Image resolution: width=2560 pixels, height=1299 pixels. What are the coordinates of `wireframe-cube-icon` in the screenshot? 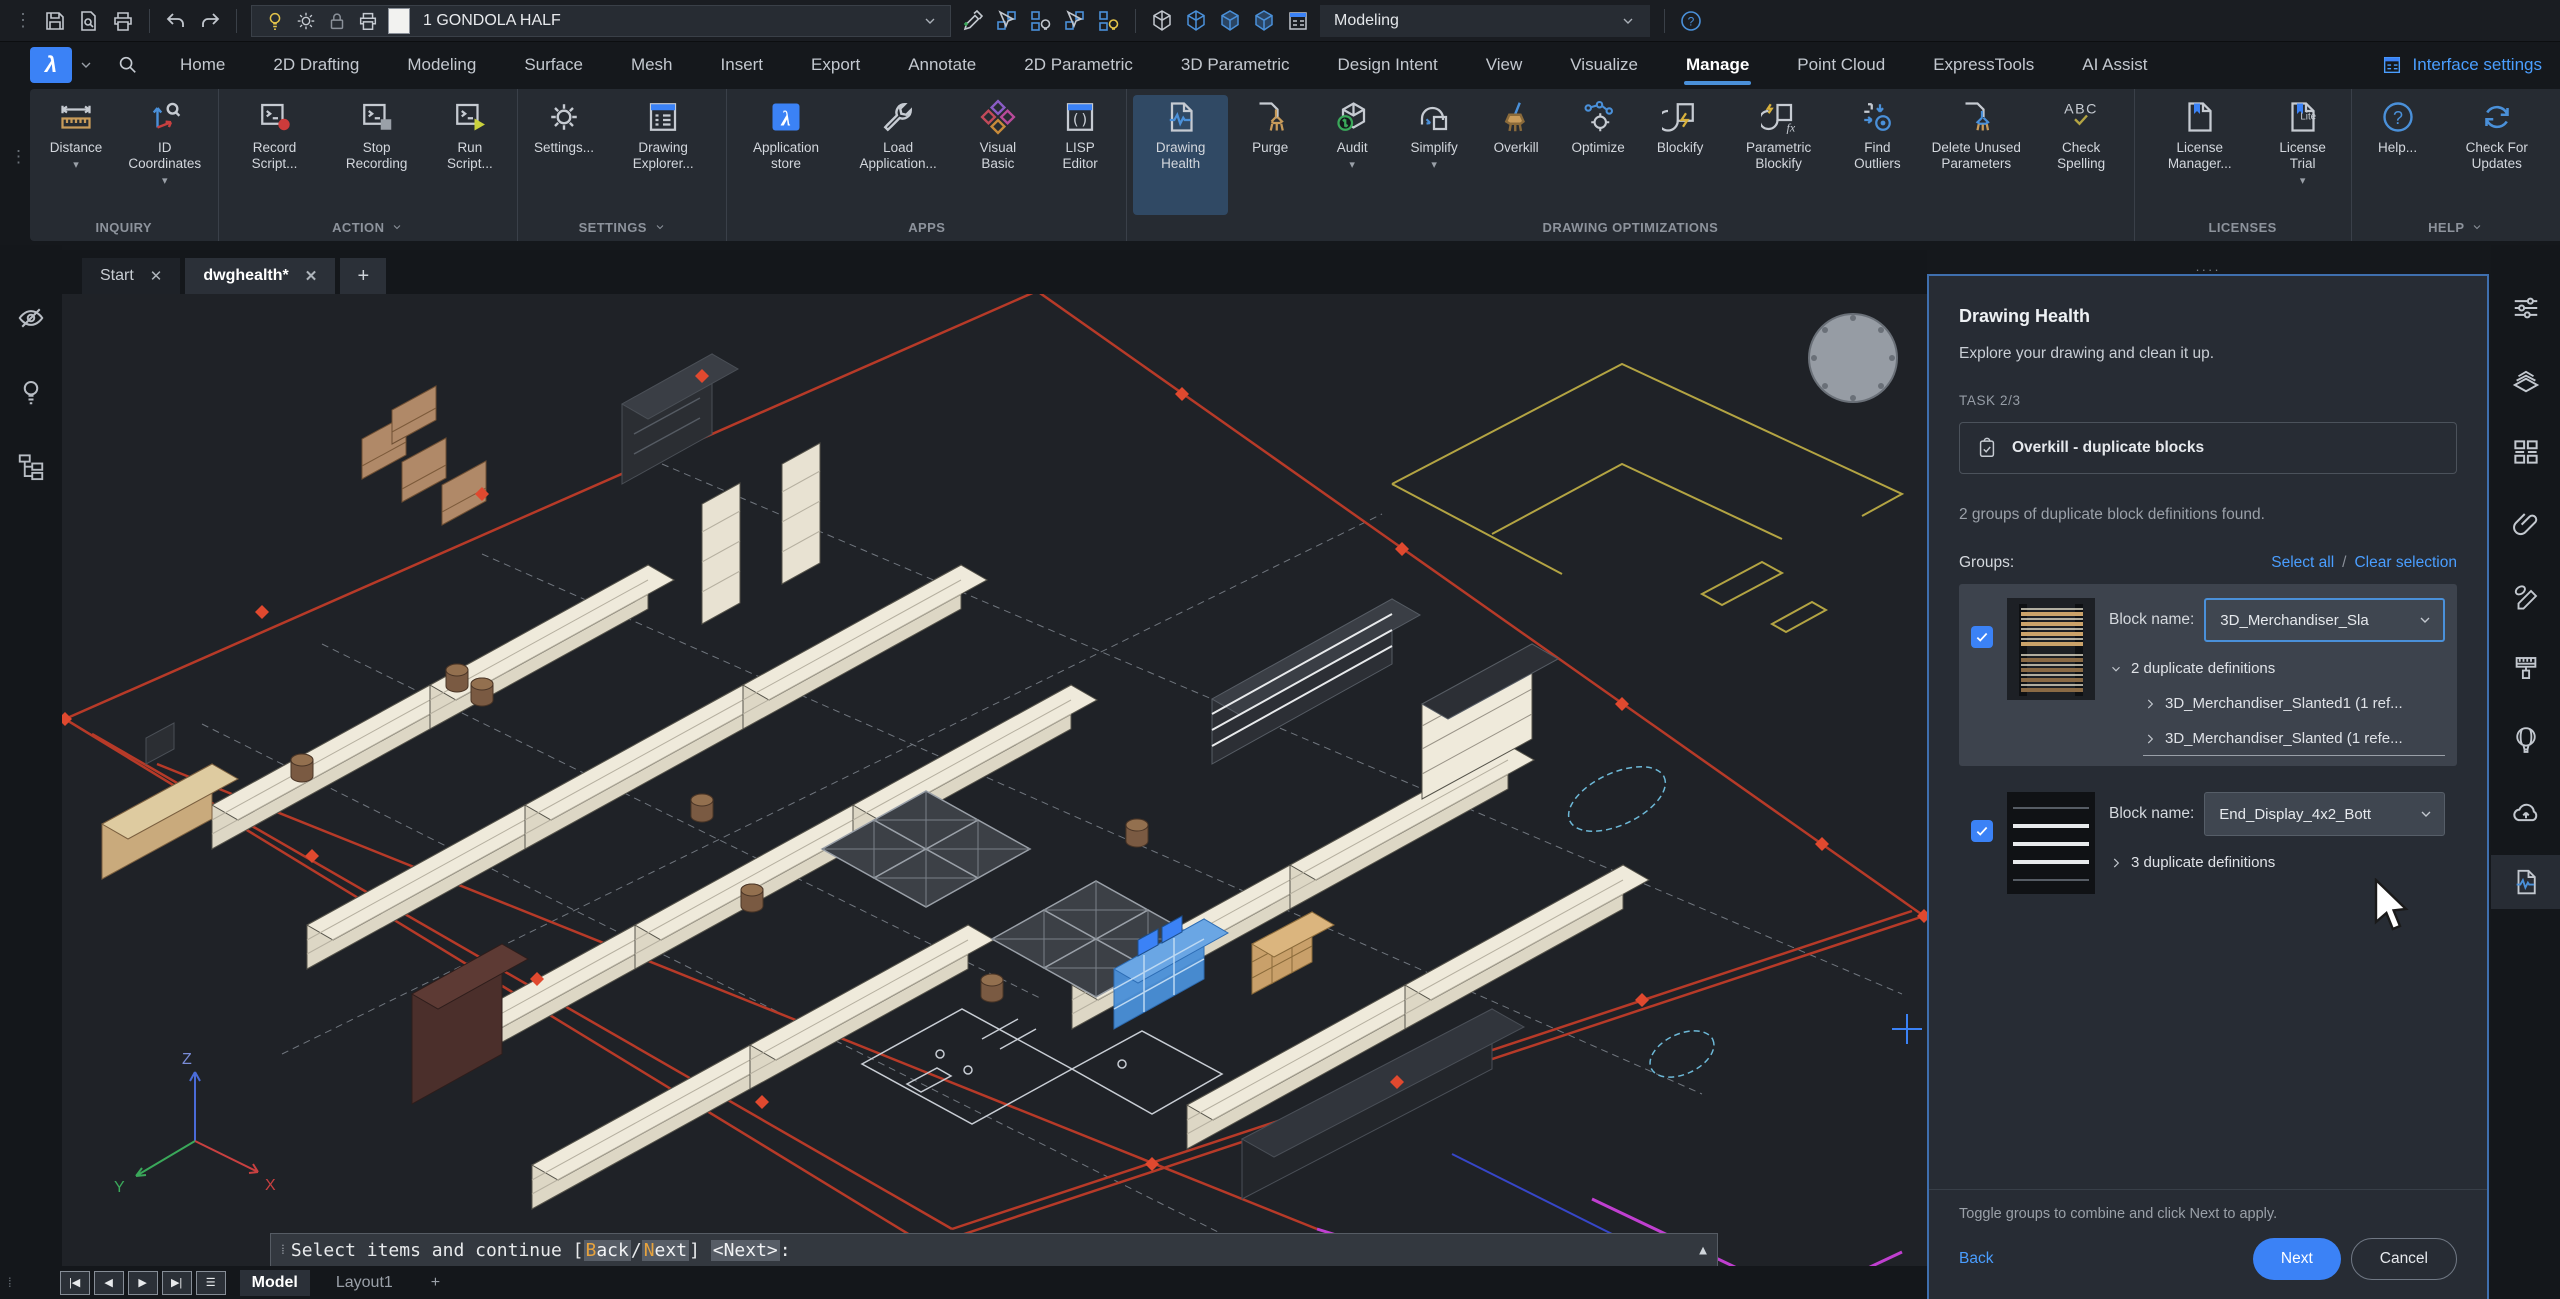 It's located at (1162, 21).